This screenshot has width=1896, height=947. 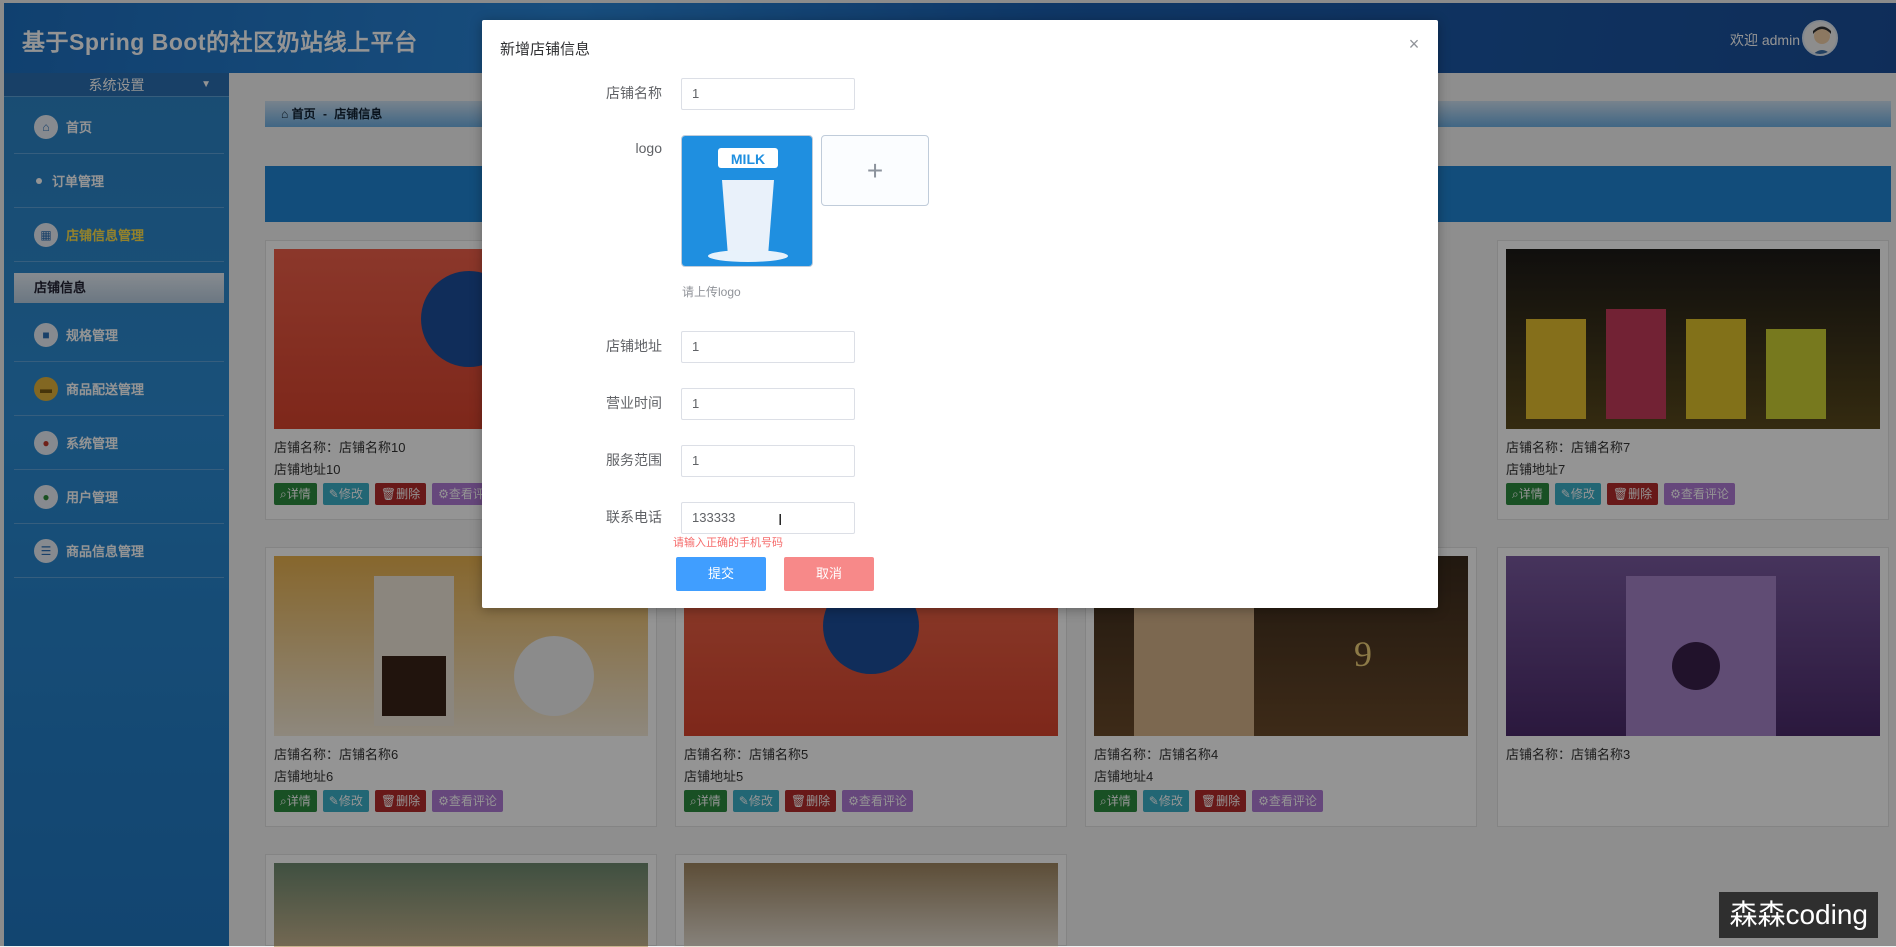 I want to click on scope-input: 1, so click(x=768, y=461).